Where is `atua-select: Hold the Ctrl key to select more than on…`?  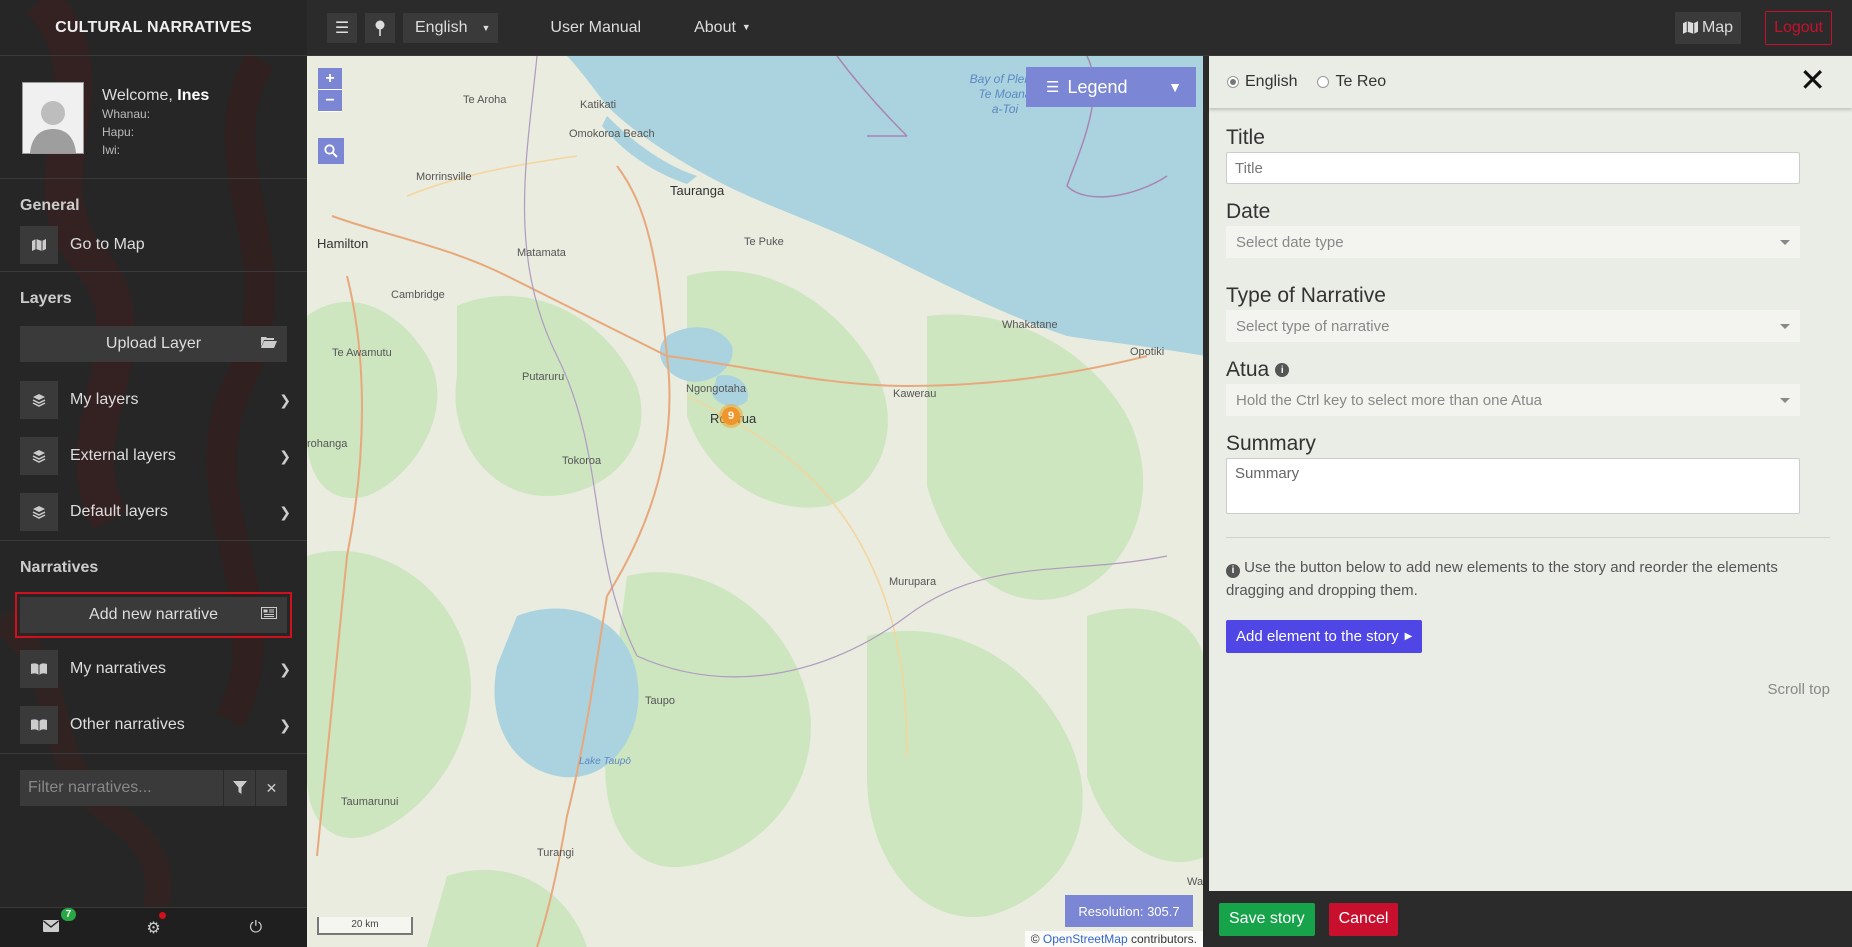 atua-select: Hold the Ctrl key to select more than on… is located at coordinates (1513, 400).